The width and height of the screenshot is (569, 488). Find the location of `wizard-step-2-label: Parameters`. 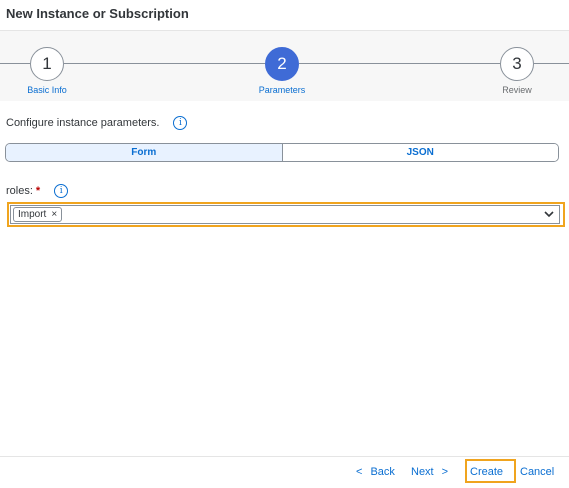

wizard-step-2-label: Parameters is located at coordinates (282, 90).